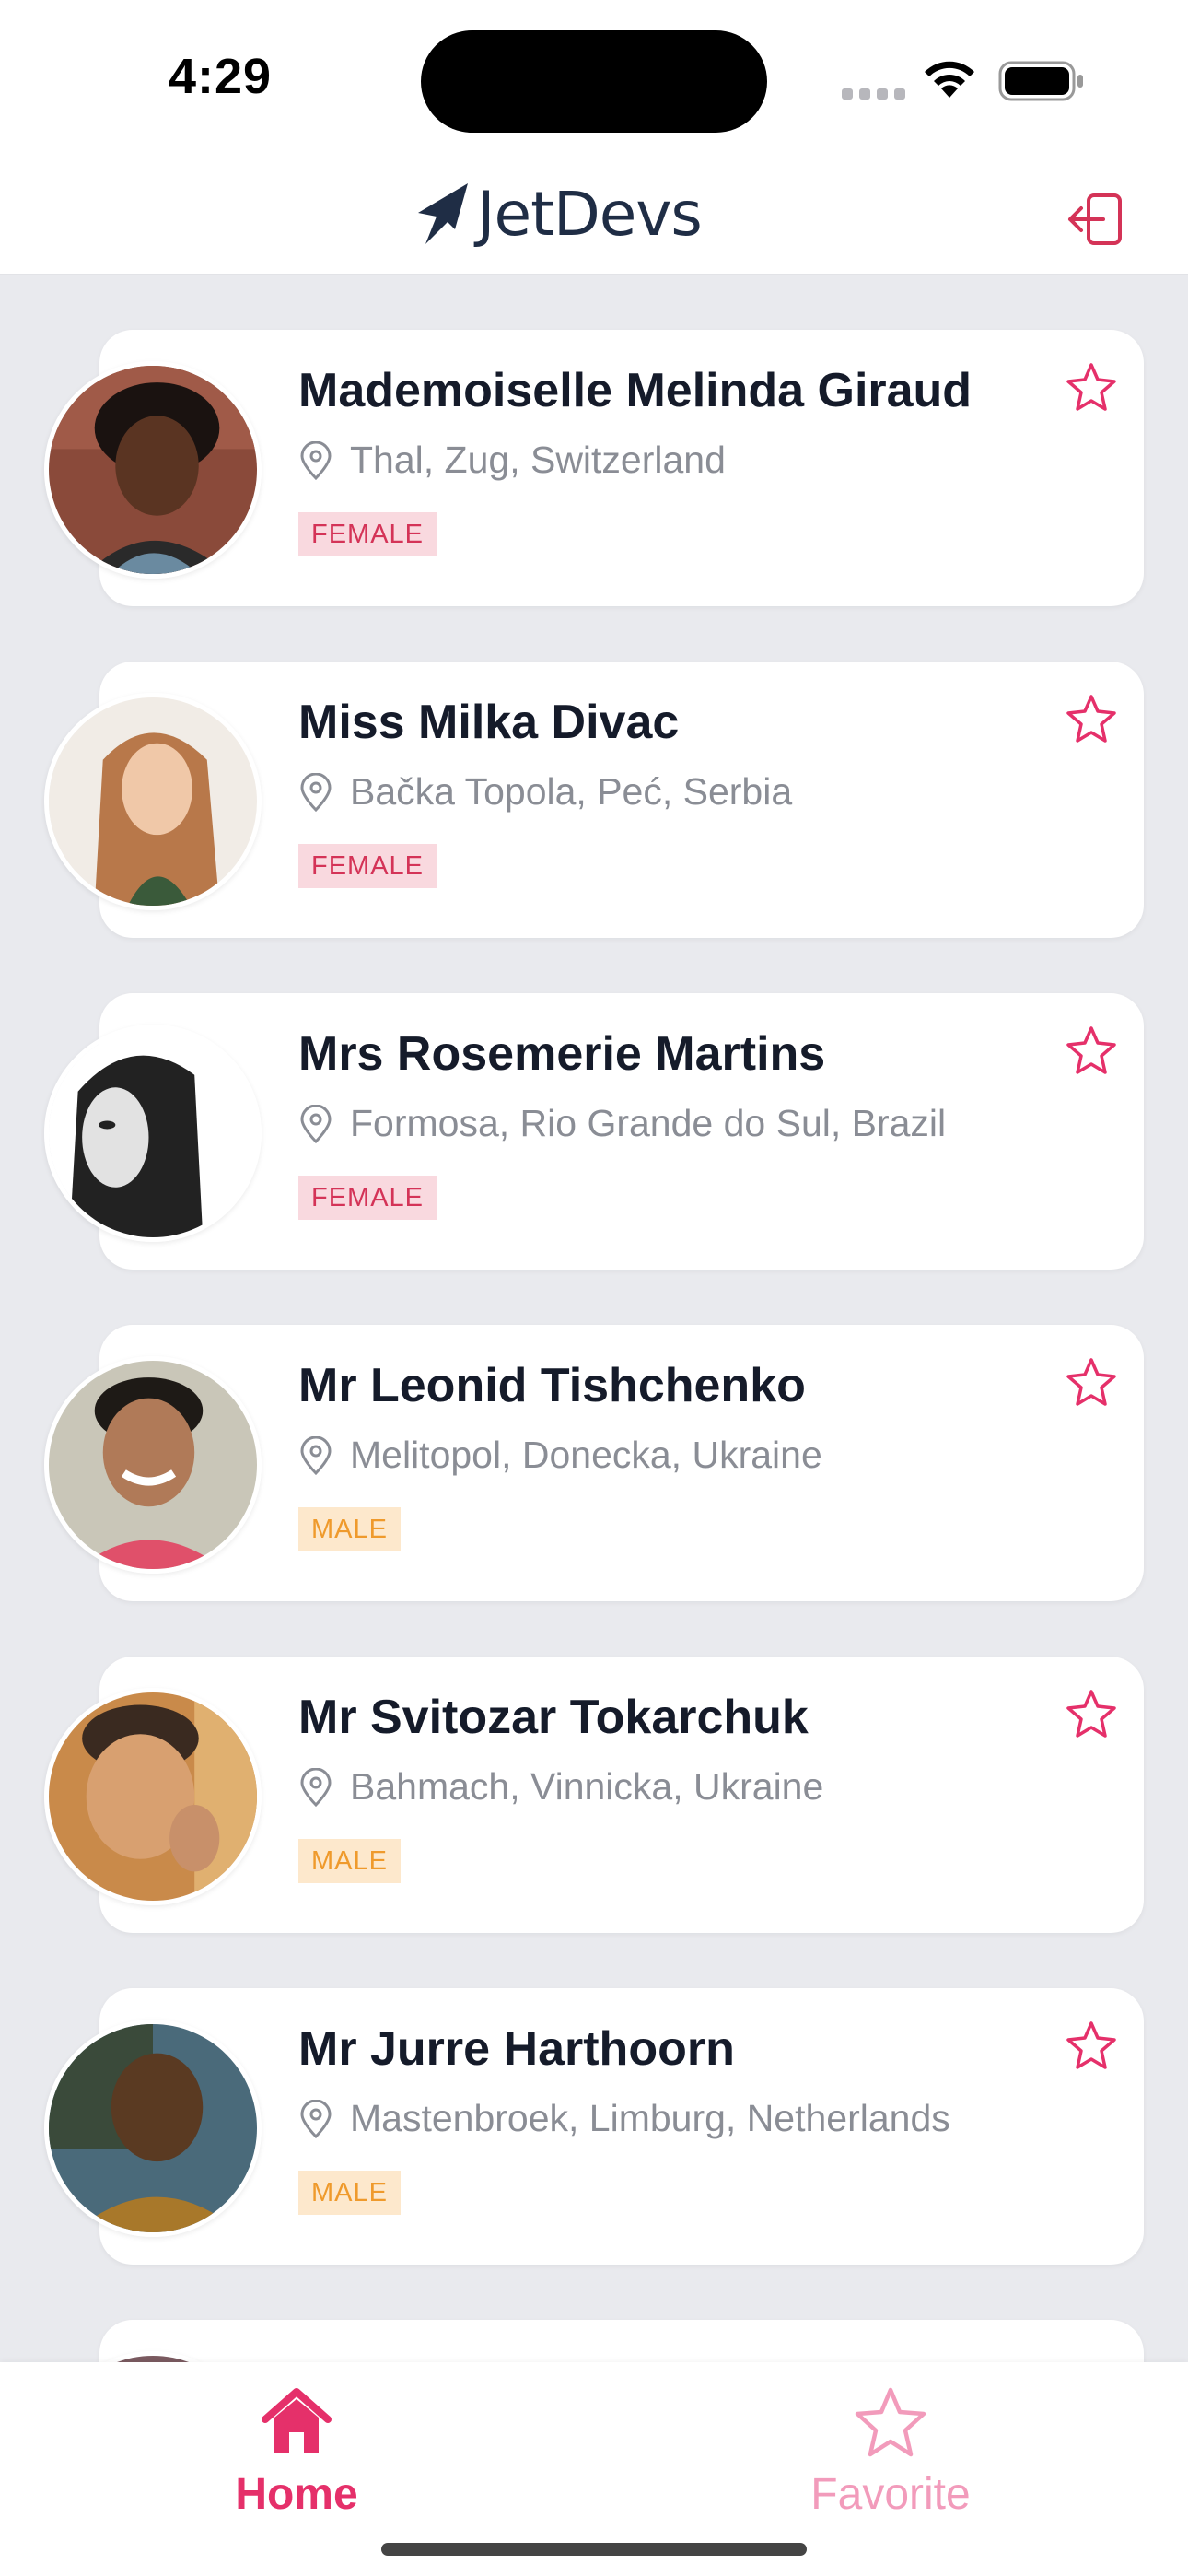 The width and height of the screenshot is (1188, 2576). I want to click on app-header: JetDevs, so click(594, 216).